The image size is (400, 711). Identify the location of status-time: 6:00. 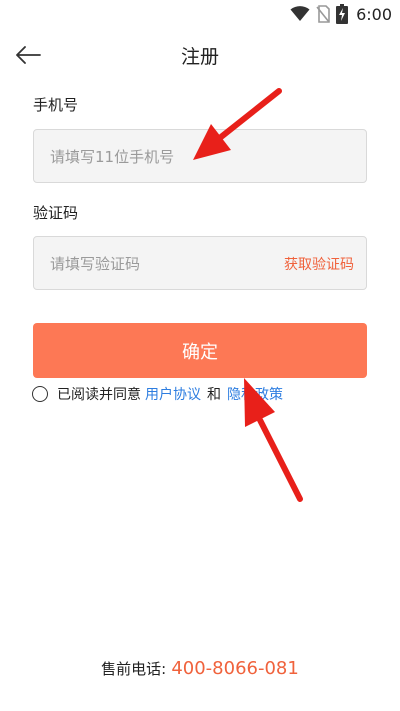
(374, 14).